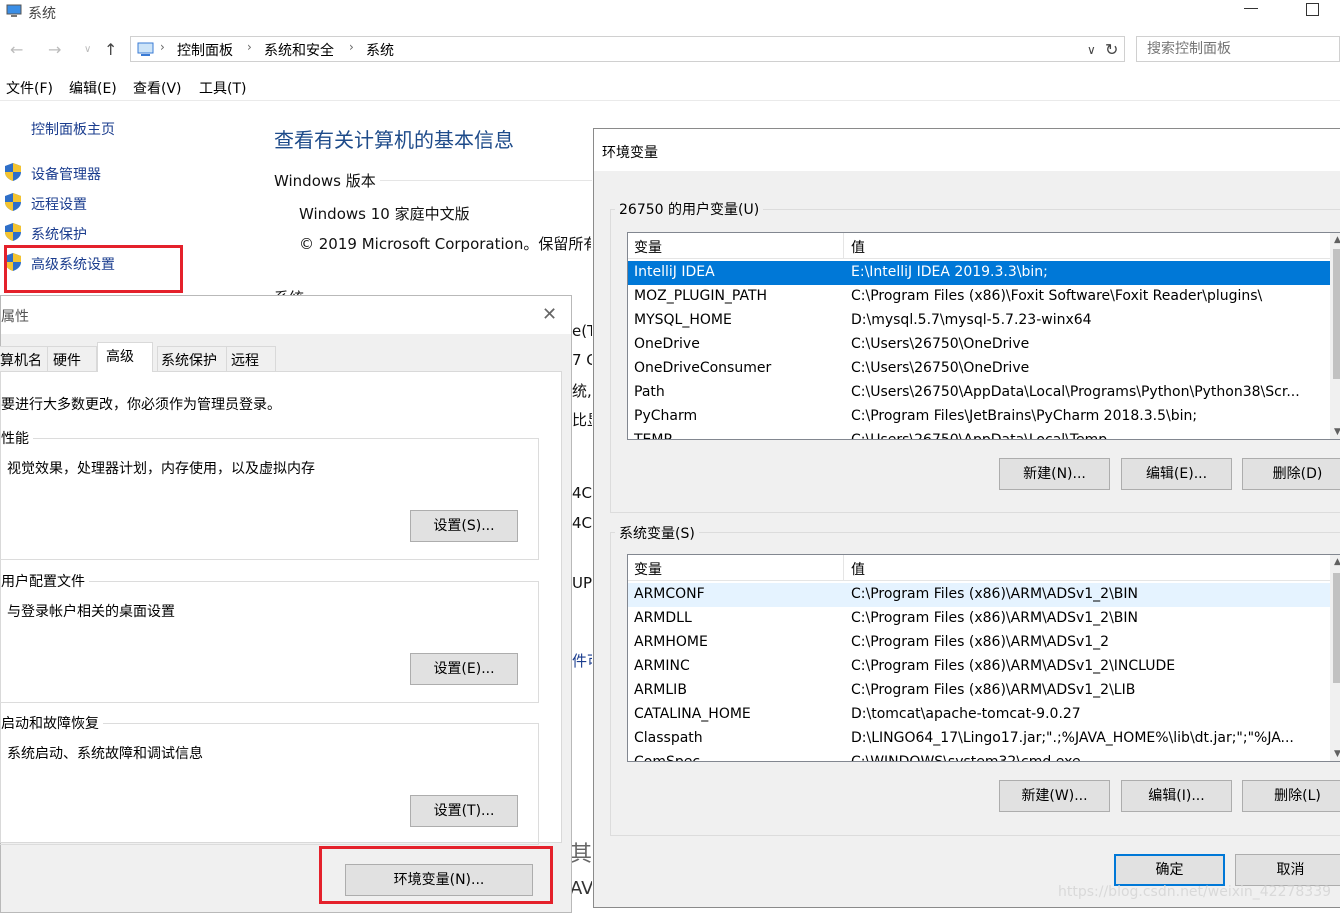 The height and width of the screenshot is (913, 1340). Describe the element at coordinates (42, 14) in the screenshot. I see `system-window-title: 系统` at that location.